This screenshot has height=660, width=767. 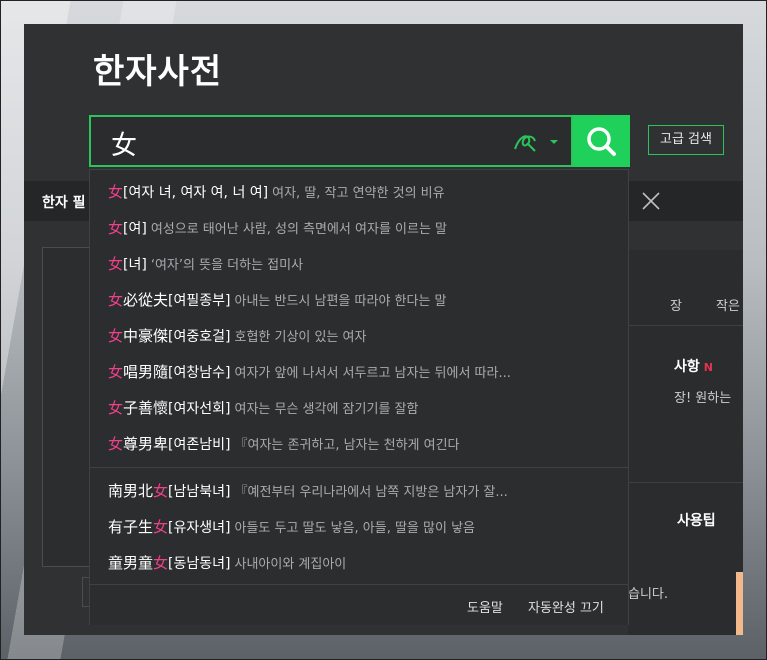 What do you see at coordinates (525, 142) in the screenshot?
I see `handwriting-icon` at bounding box center [525, 142].